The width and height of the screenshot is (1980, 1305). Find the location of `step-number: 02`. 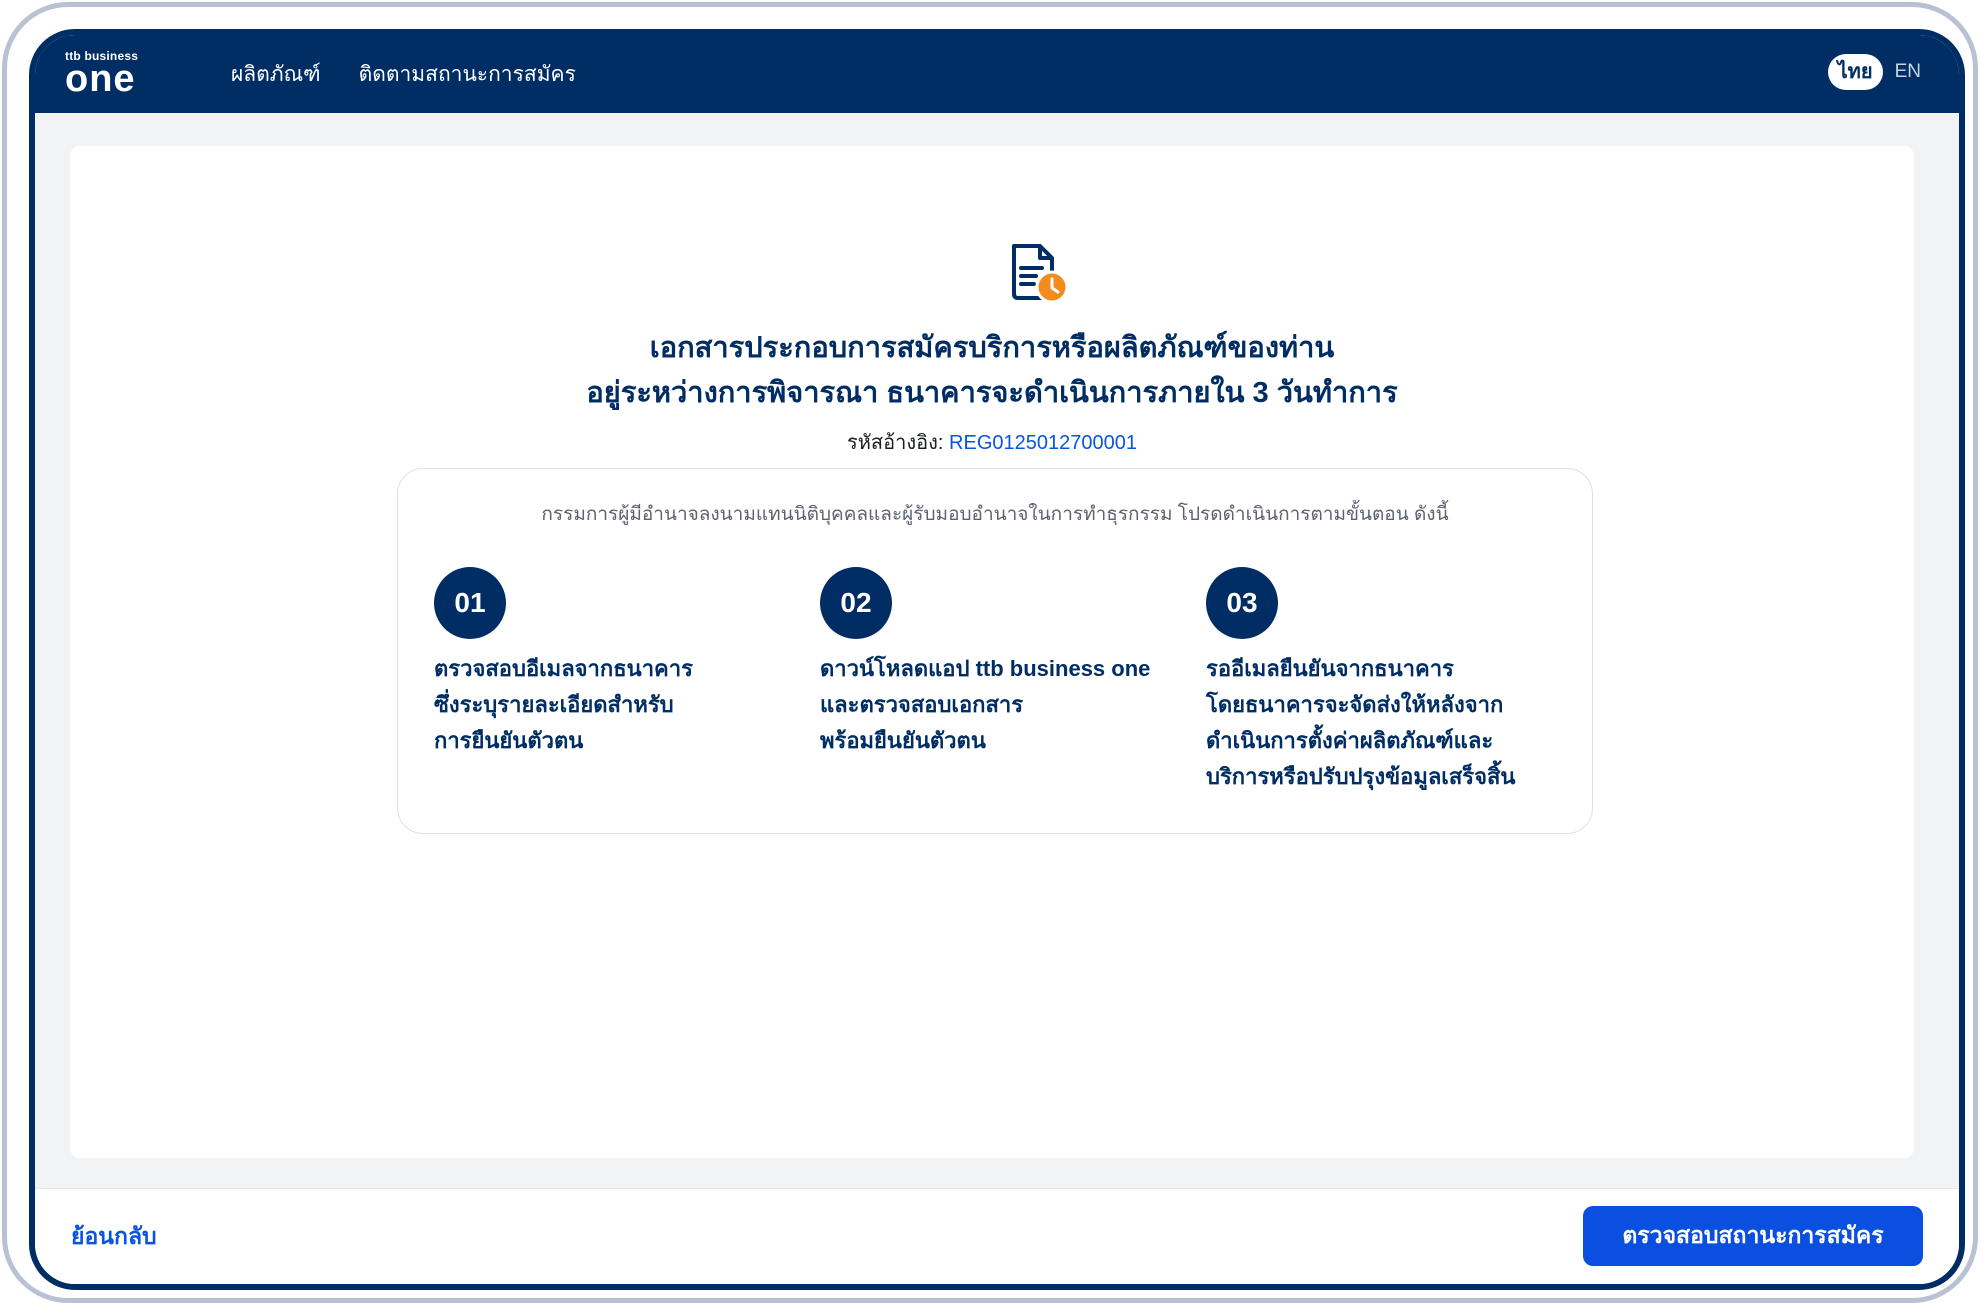

step-number: 02 is located at coordinates (856, 603).